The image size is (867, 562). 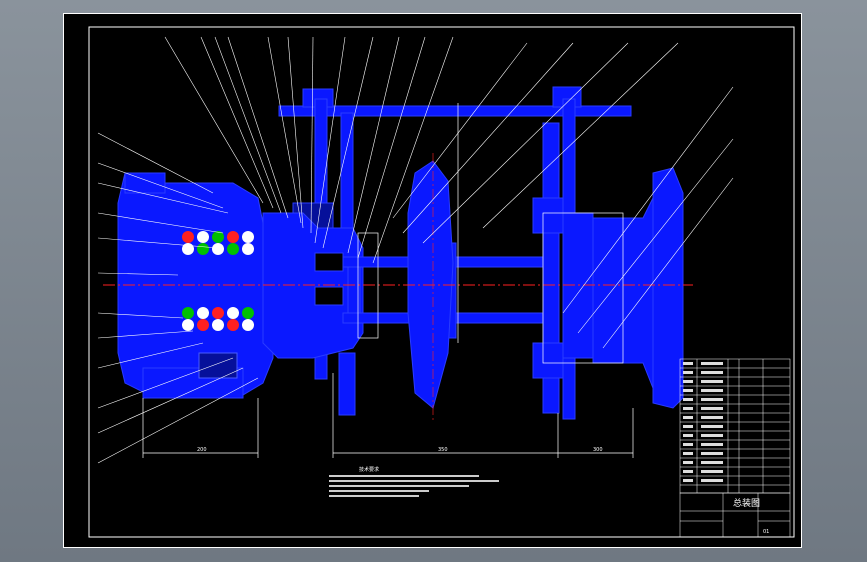 What do you see at coordinates (347, 384) in the screenshot?
I see `lower-post` at bounding box center [347, 384].